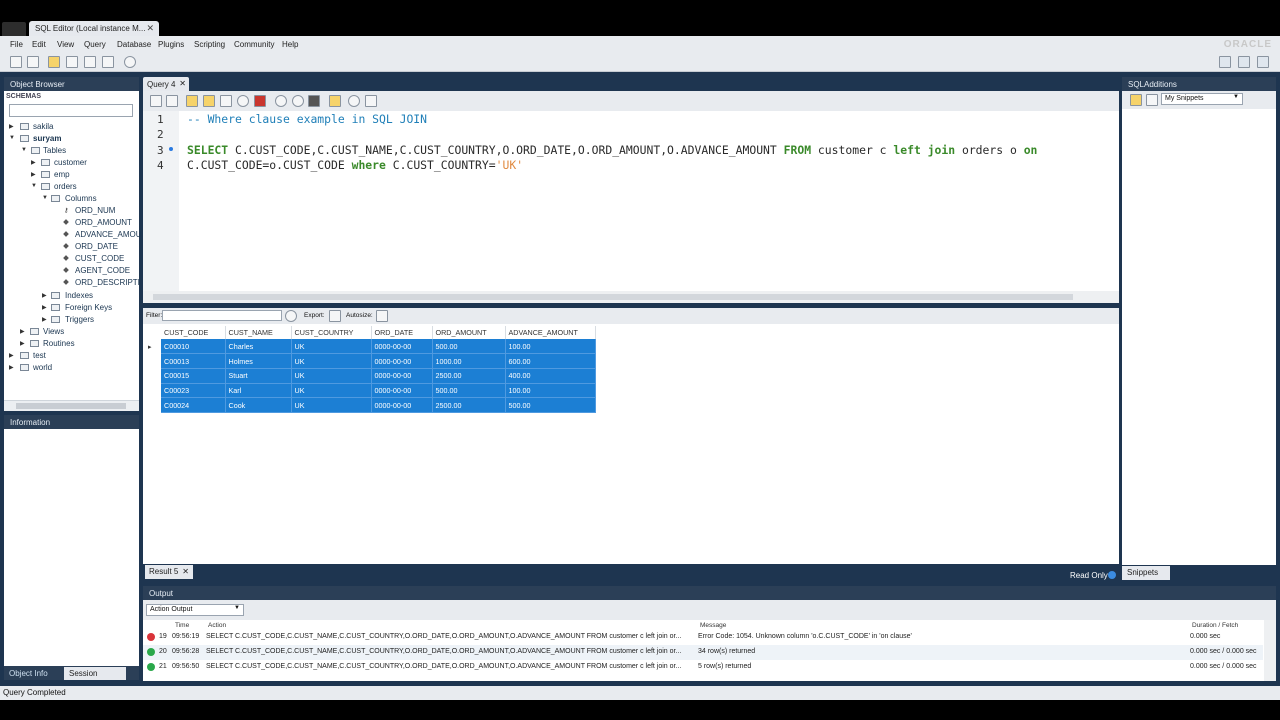  I want to click on table-row: C00024 Cook UK 0000-00-00 2500.00 500.00, so click(370, 405).